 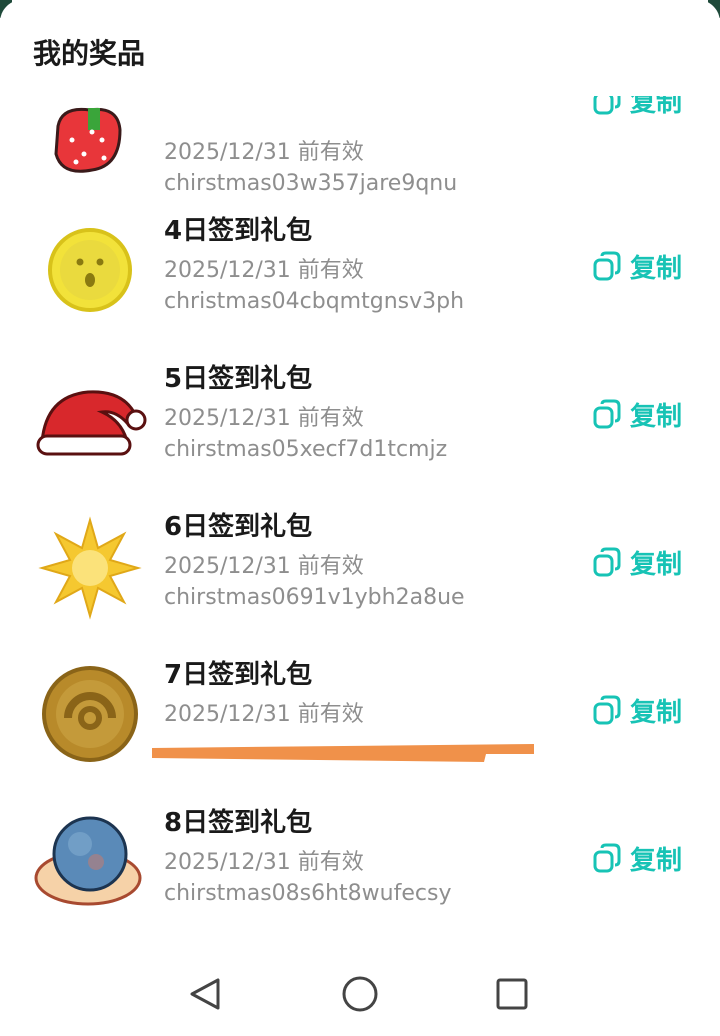 I want to click on system-nav-bar, so click(x=360, y=991).